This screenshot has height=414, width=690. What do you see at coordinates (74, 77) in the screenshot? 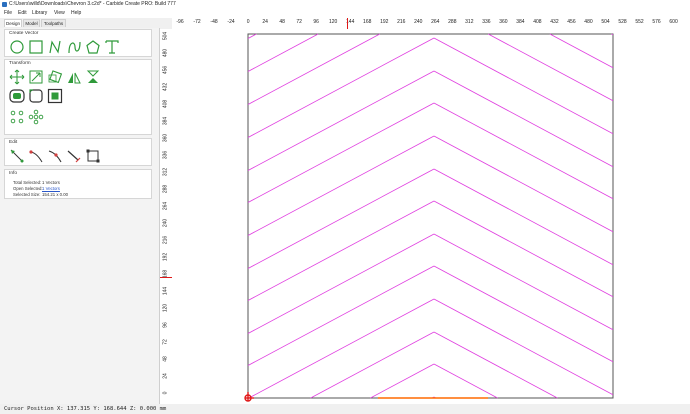
I see `mirror-icon` at bounding box center [74, 77].